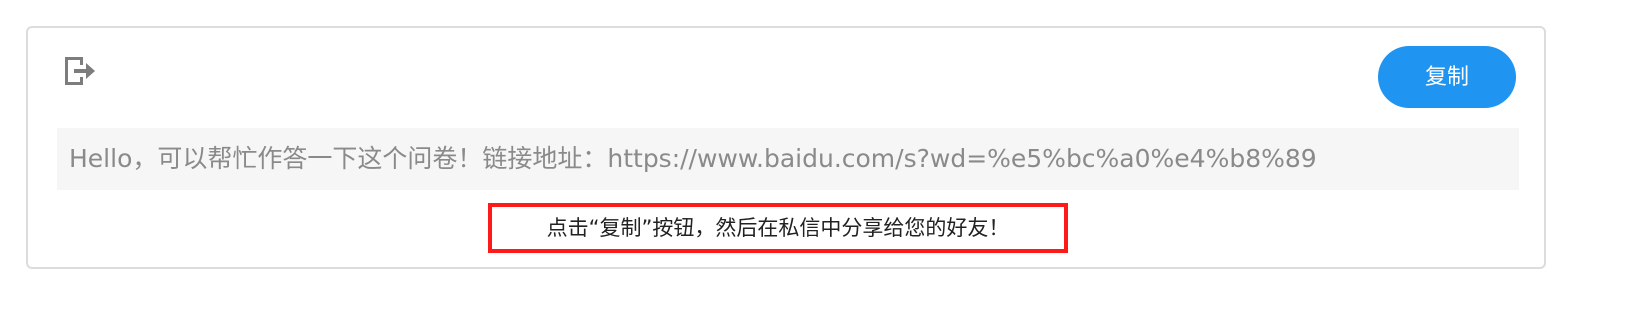 The width and height of the screenshot is (1646, 322). Describe the element at coordinates (778, 228) in the screenshot. I see `copy-hint: 点击“复制”按钮，然后在私信中分享给您的好友！` at that location.